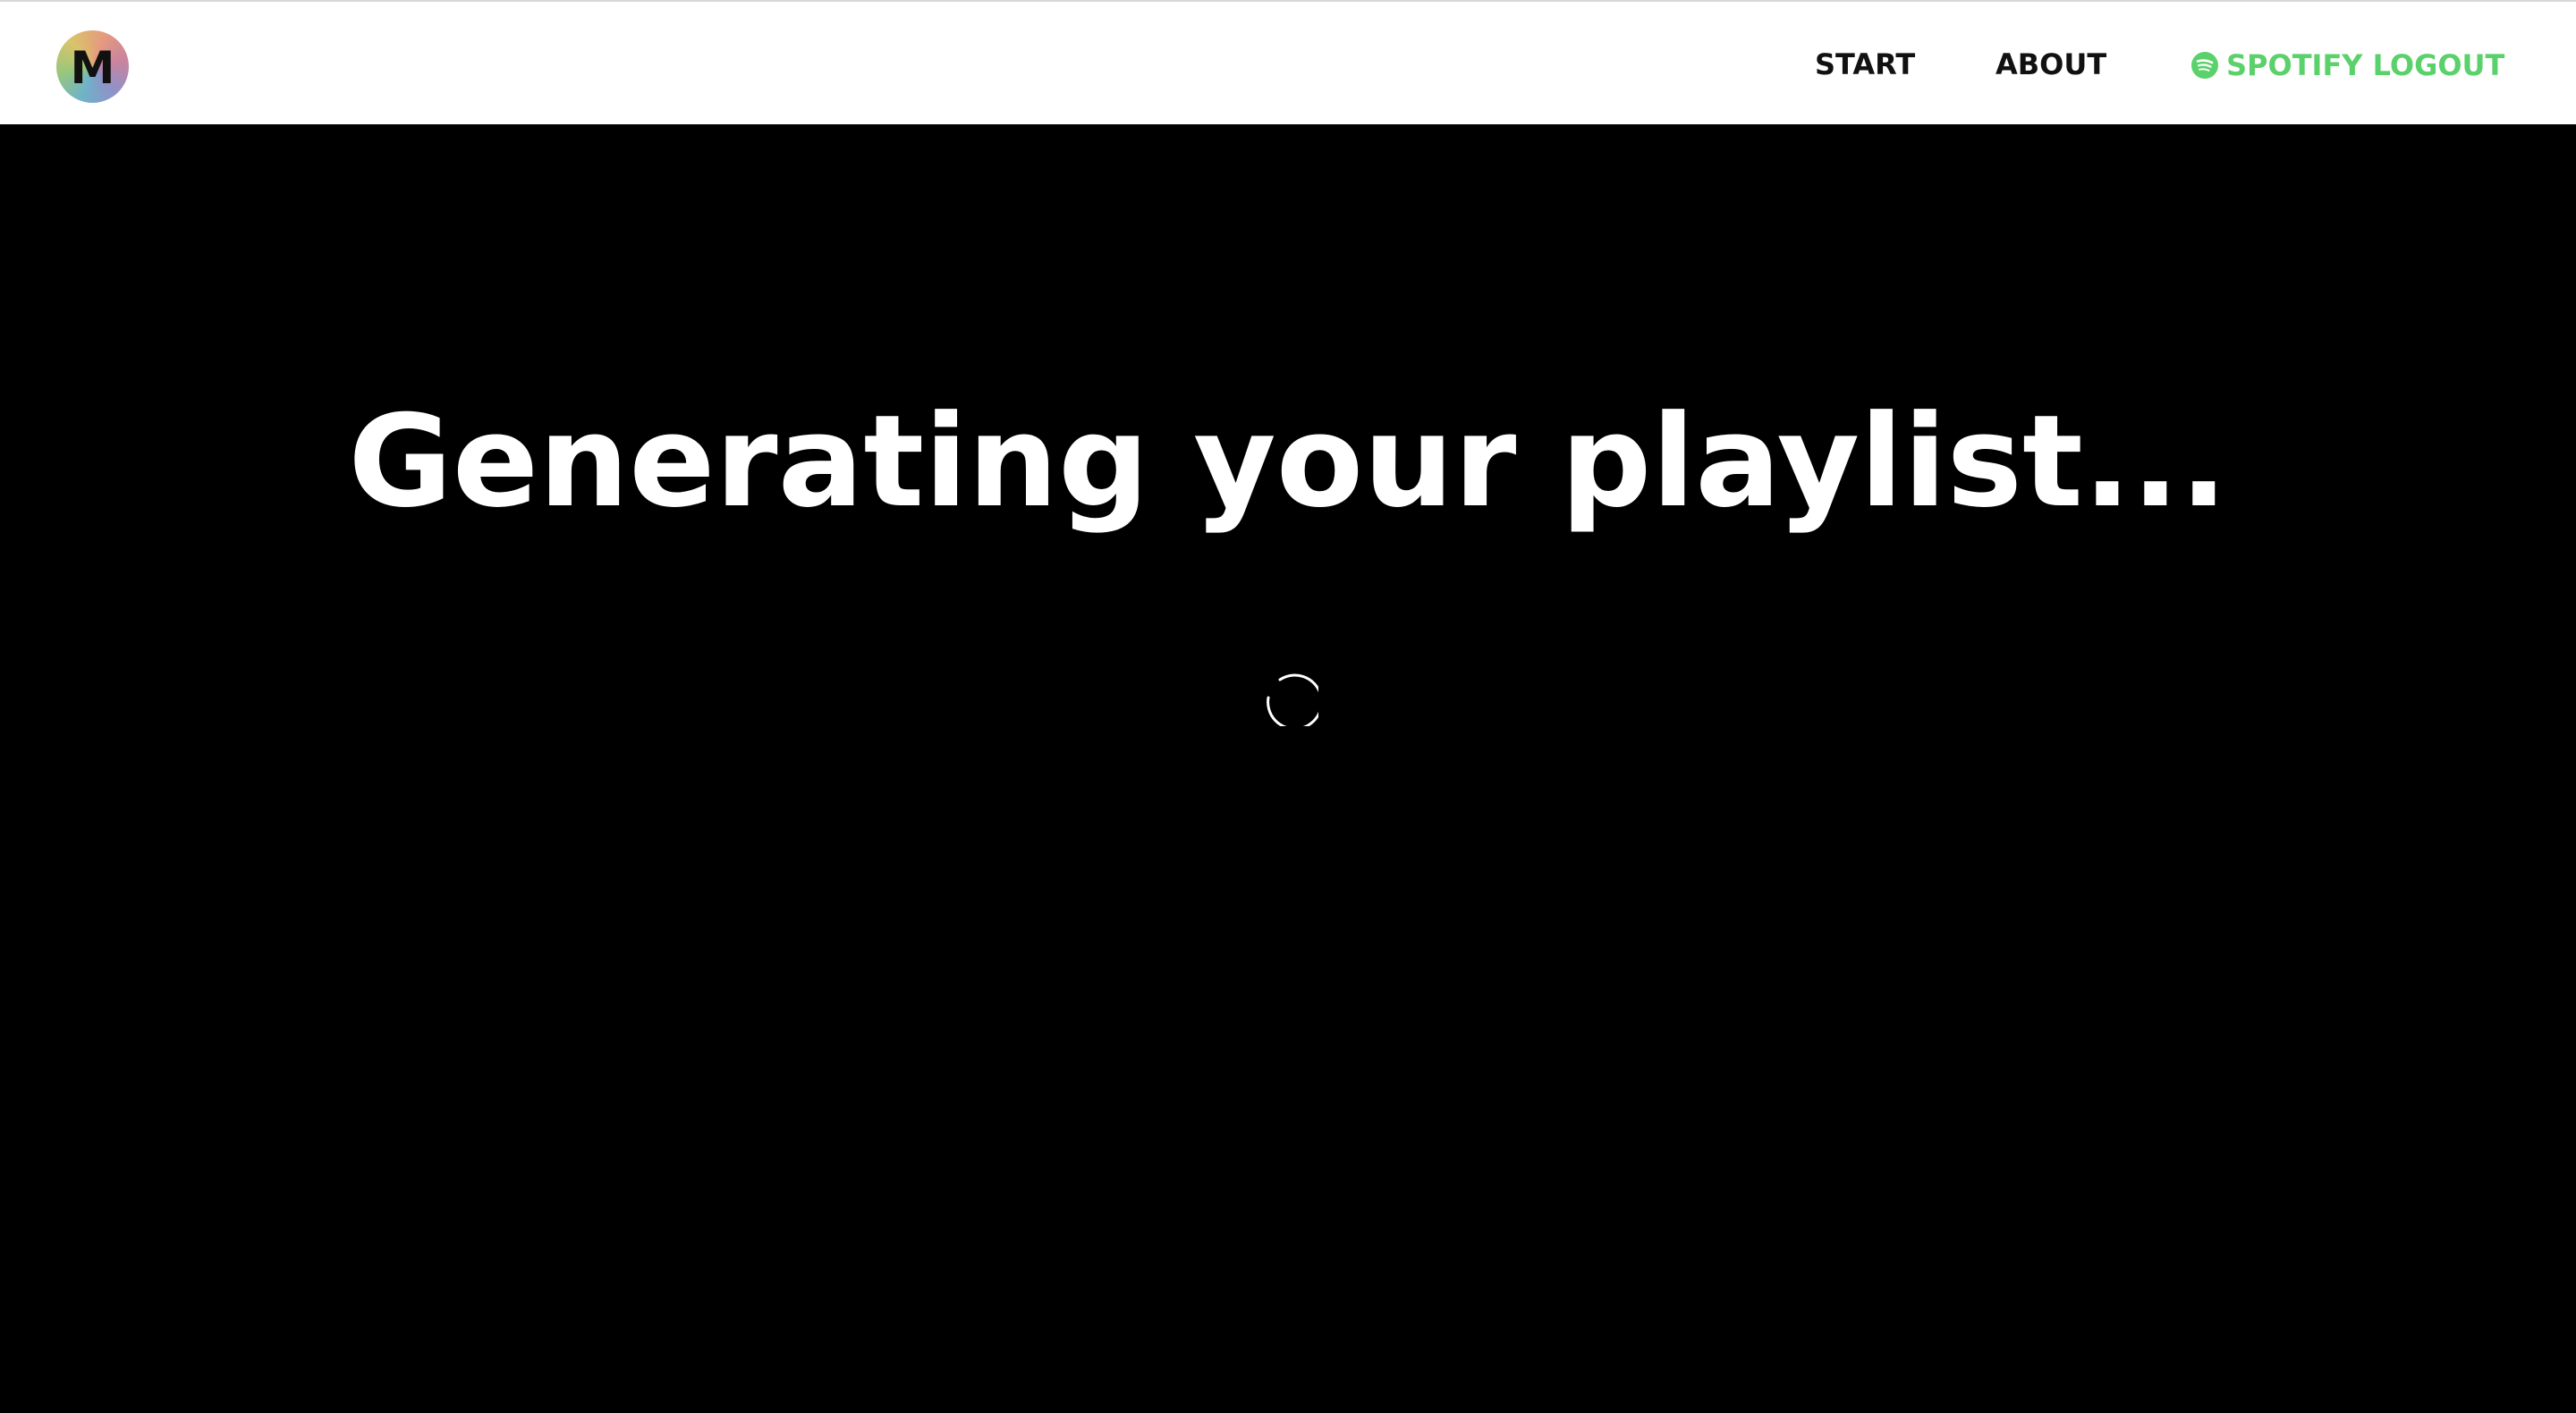 This screenshot has height=1413, width=2576. I want to click on spotify-logout-link: SPOTIFY LOGOUT, so click(2347, 65).